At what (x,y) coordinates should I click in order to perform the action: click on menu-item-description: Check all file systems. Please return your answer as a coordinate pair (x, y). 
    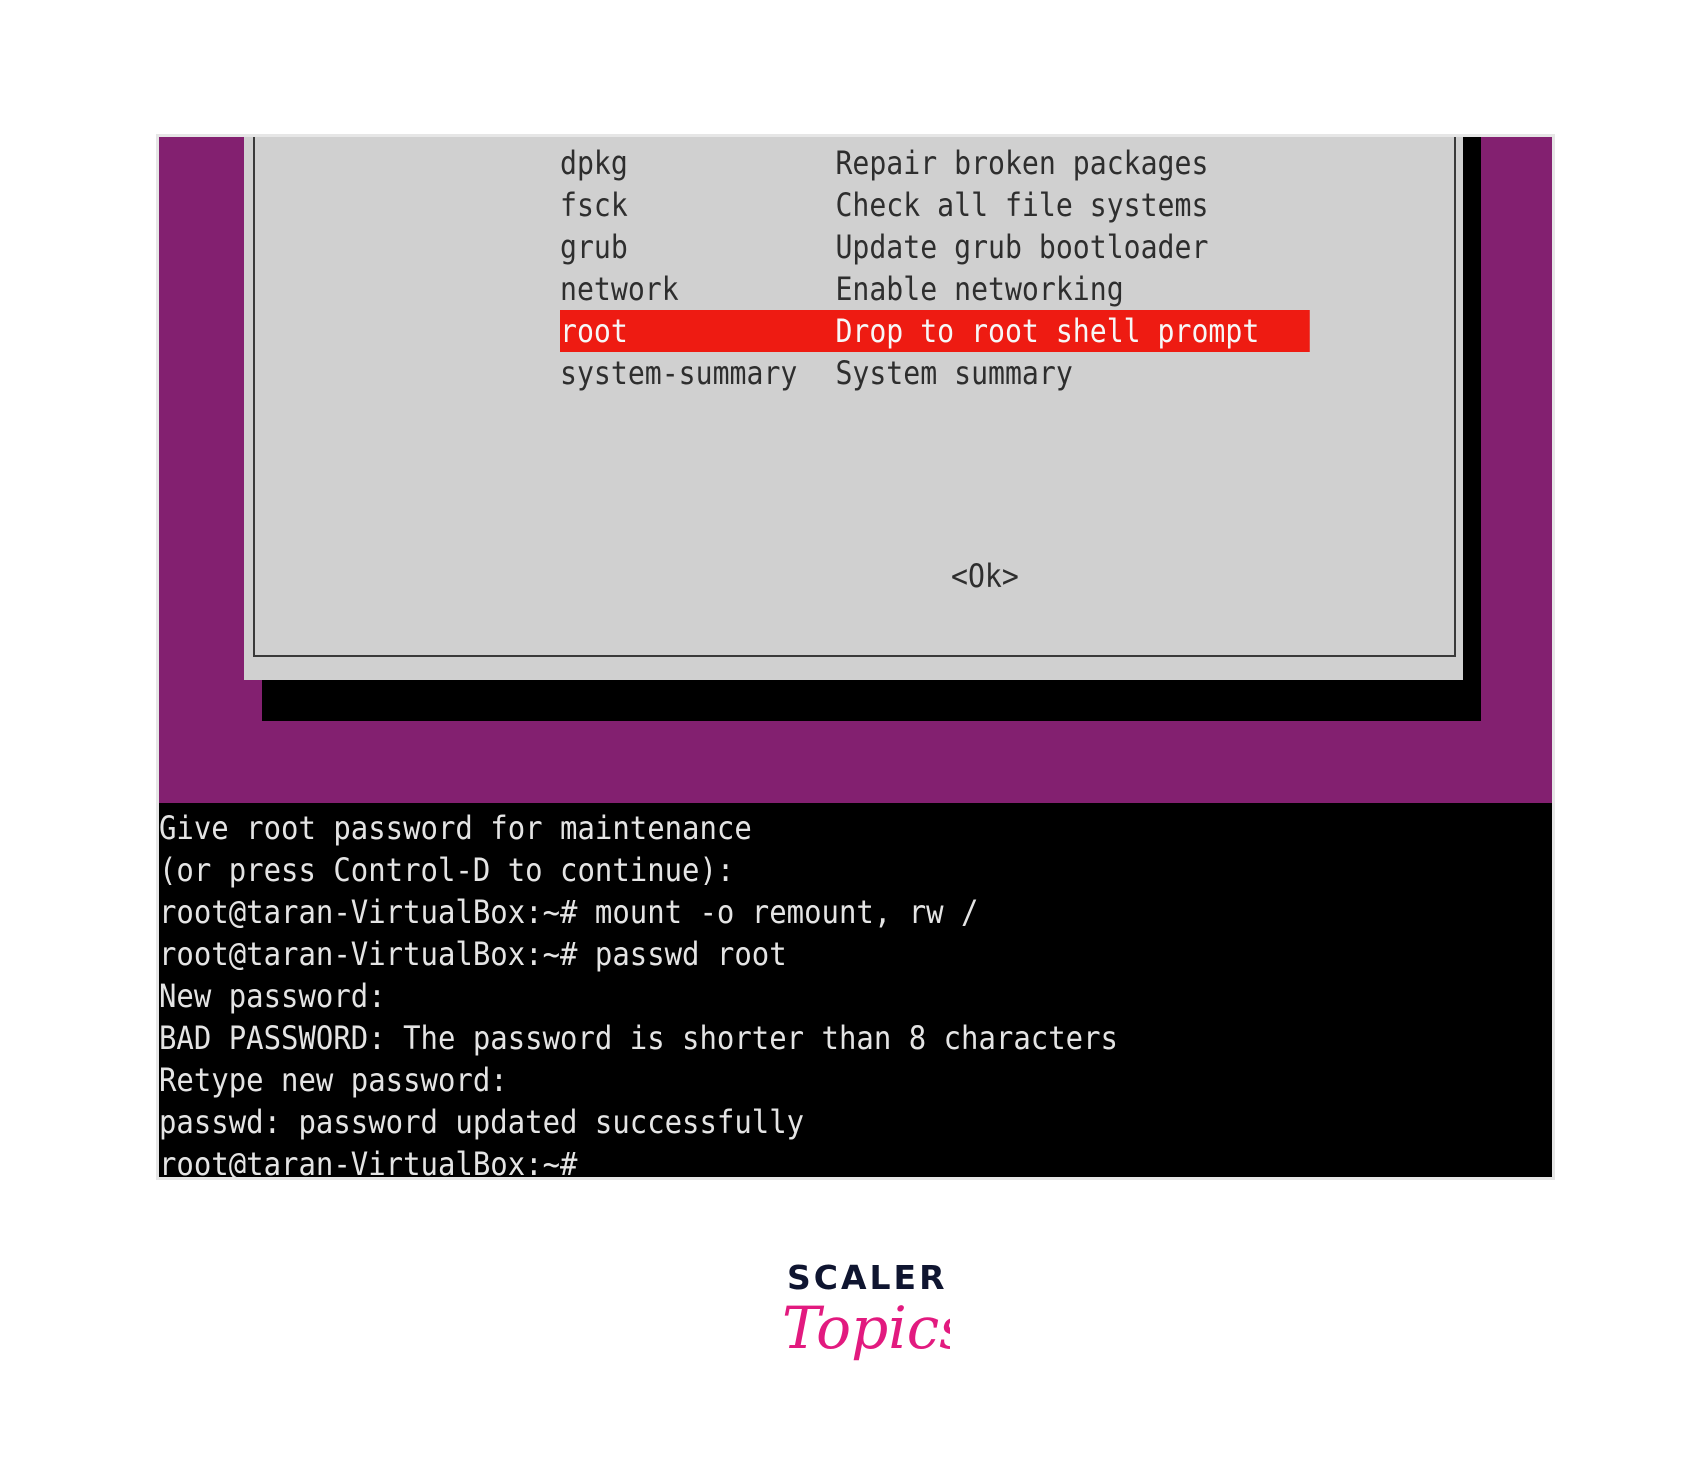
    Looking at the image, I should click on (1022, 205).